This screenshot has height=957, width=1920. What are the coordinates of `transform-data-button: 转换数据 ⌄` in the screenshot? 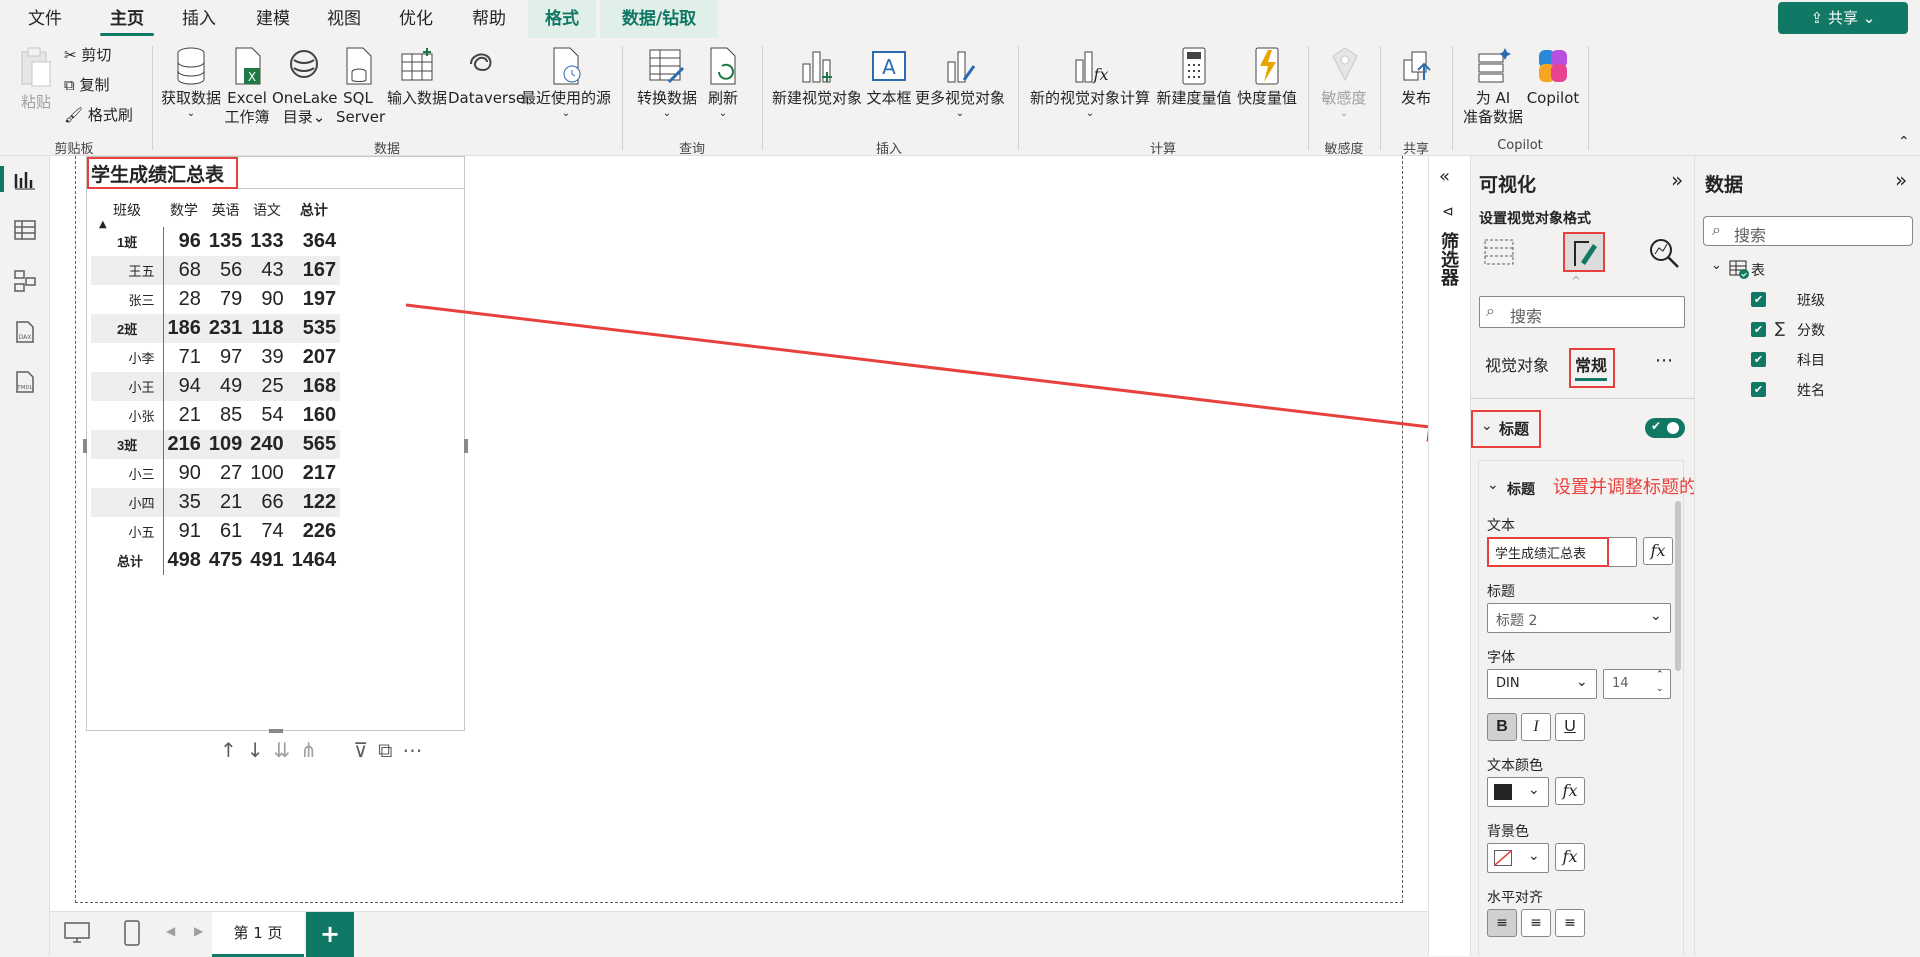 It's located at (667, 83).